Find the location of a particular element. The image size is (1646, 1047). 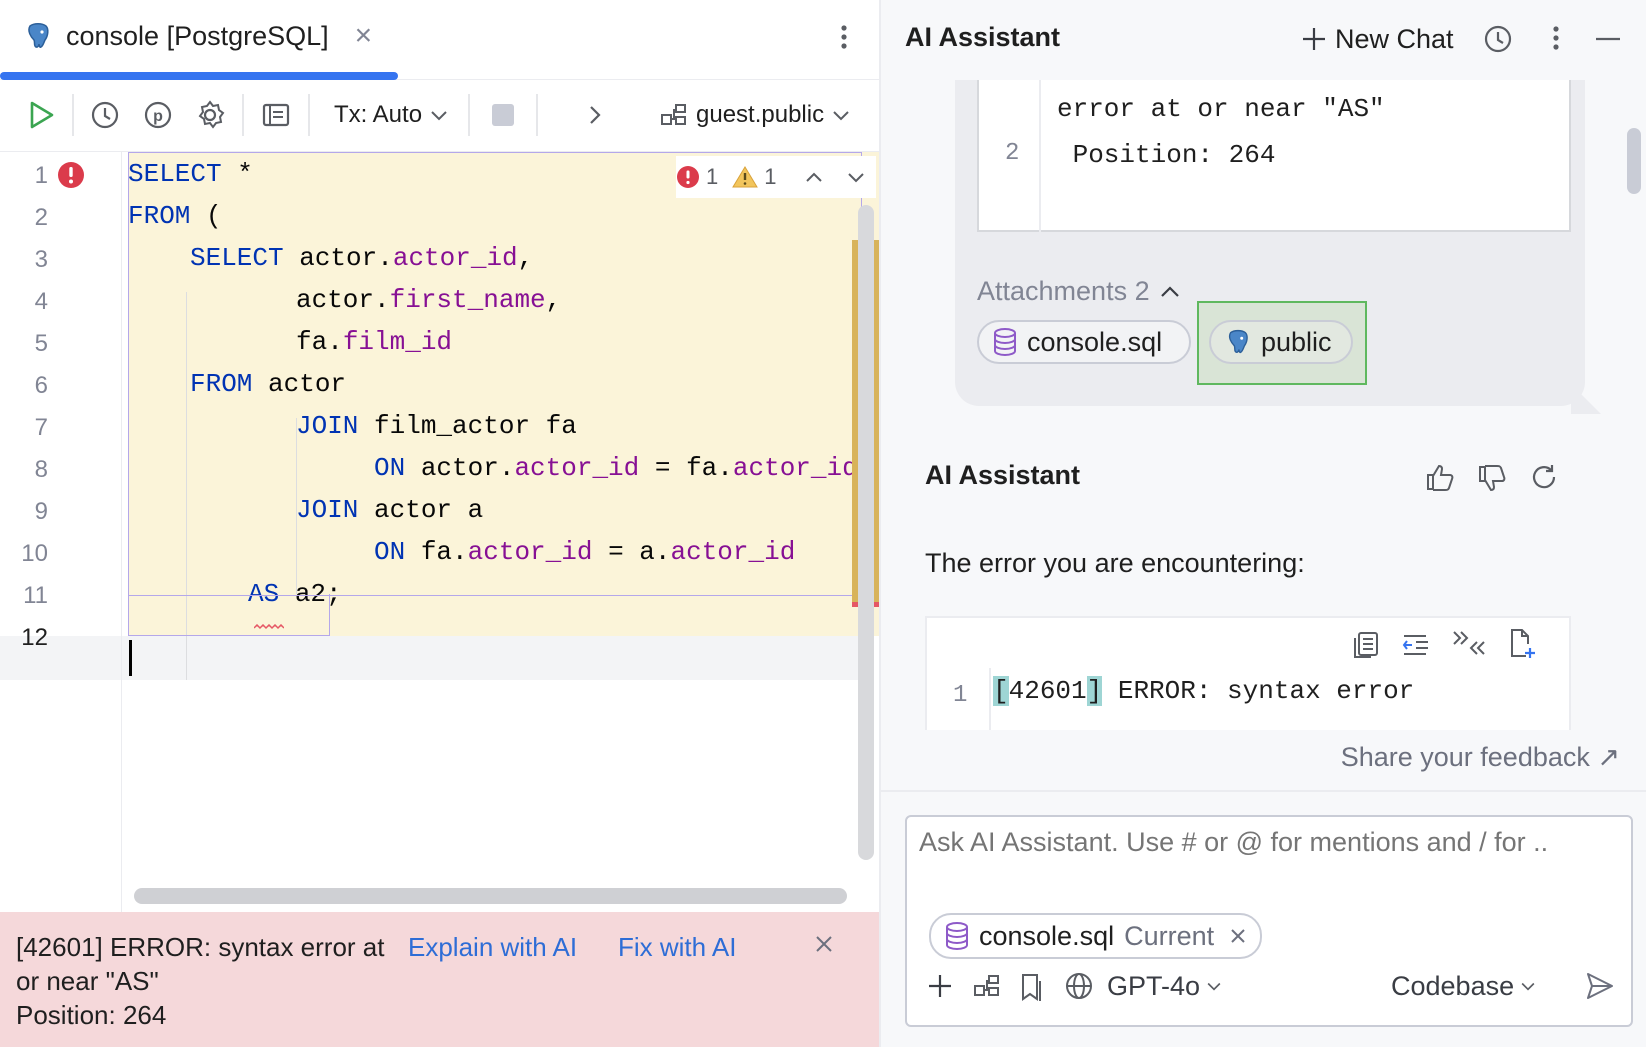

add-context-plus-icon is located at coordinates (940, 986).